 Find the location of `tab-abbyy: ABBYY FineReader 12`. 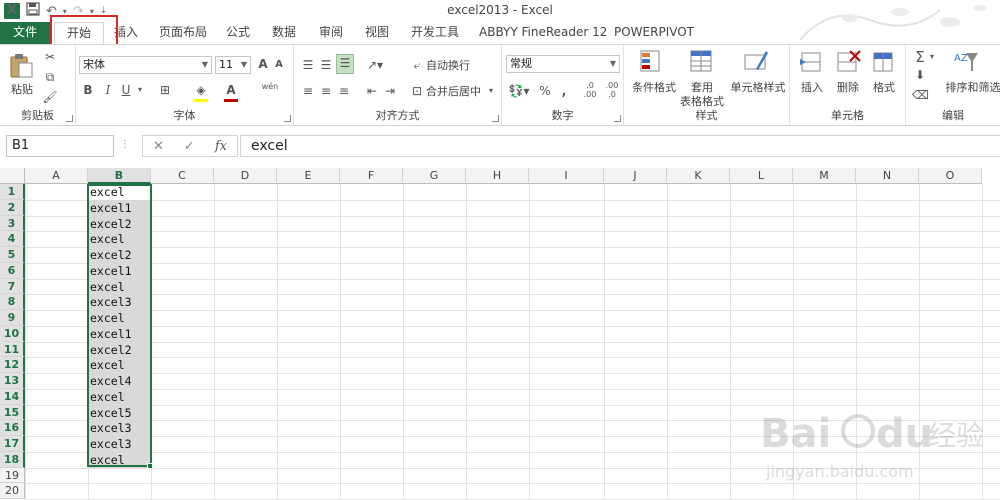

tab-abbyy: ABBYY FineReader 12 is located at coordinates (543, 33).